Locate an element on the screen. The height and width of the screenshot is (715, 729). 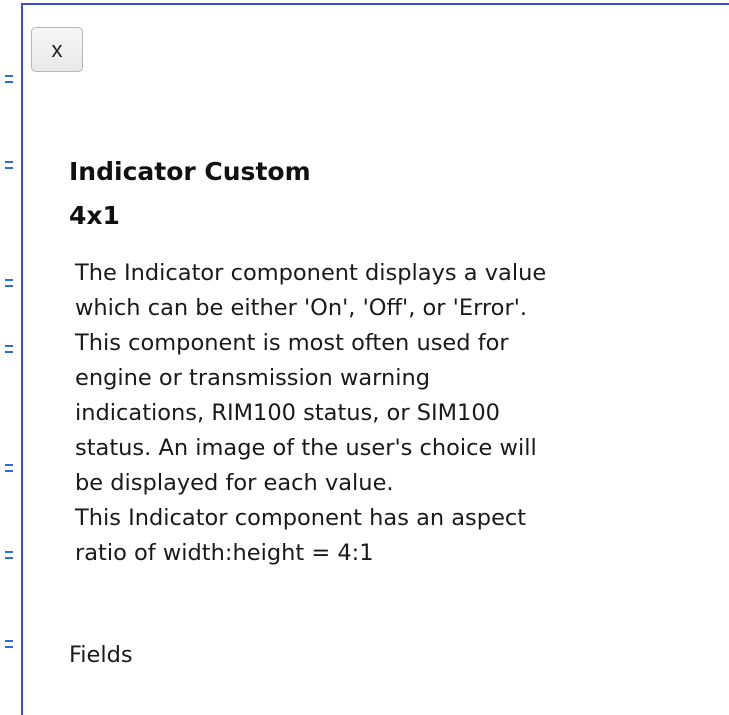
description-line: ratio of width:height = 4:1 is located at coordinates (224, 553).